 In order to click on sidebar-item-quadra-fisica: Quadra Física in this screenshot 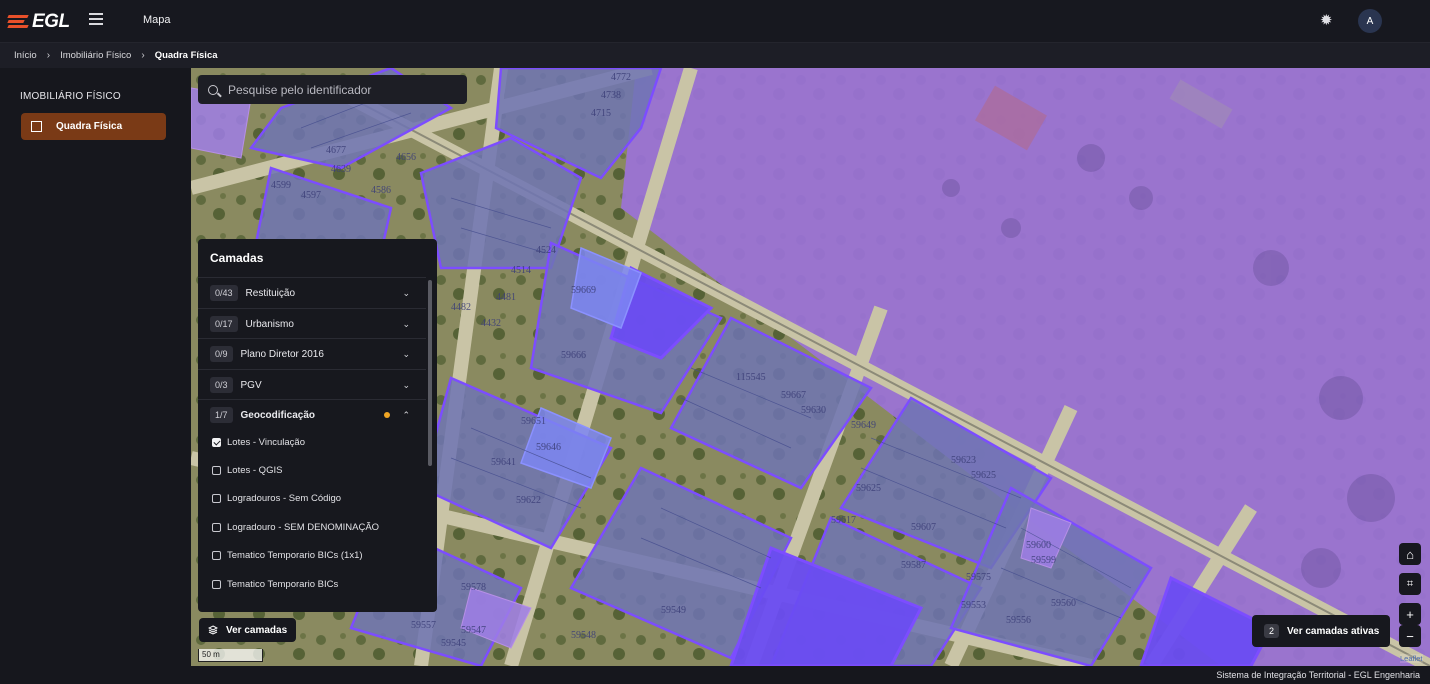, I will do `click(93, 126)`.